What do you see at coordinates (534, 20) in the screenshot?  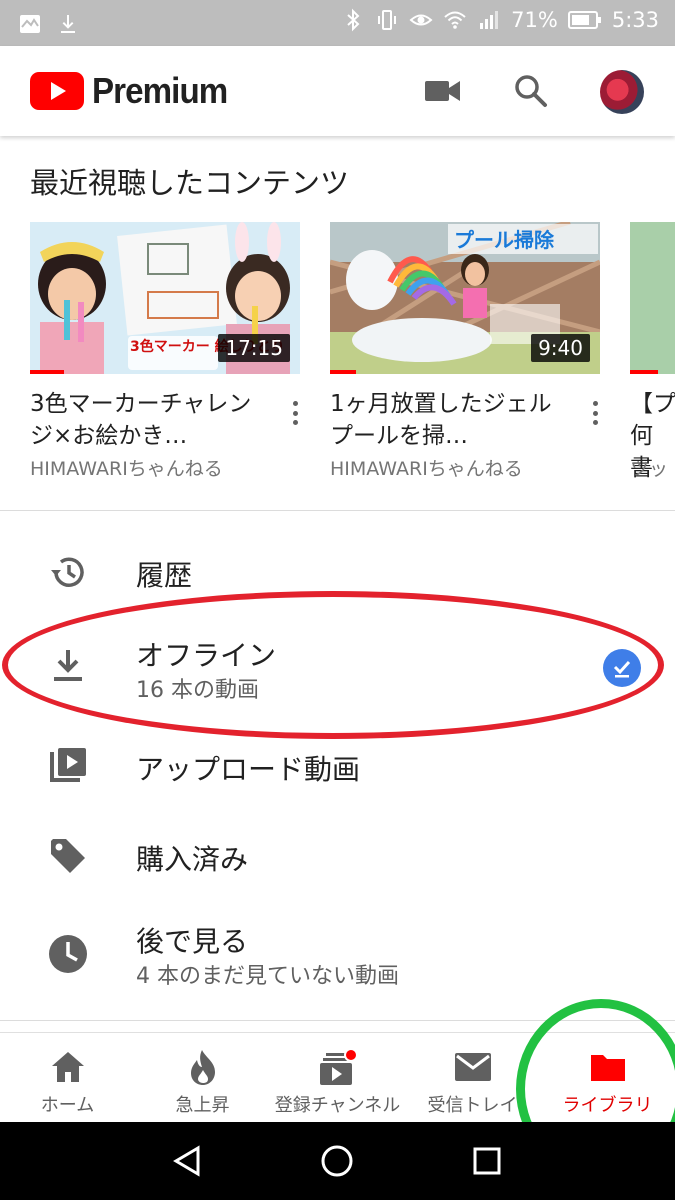 I see `battery-percent: 71%` at bounding box center [534, 20].